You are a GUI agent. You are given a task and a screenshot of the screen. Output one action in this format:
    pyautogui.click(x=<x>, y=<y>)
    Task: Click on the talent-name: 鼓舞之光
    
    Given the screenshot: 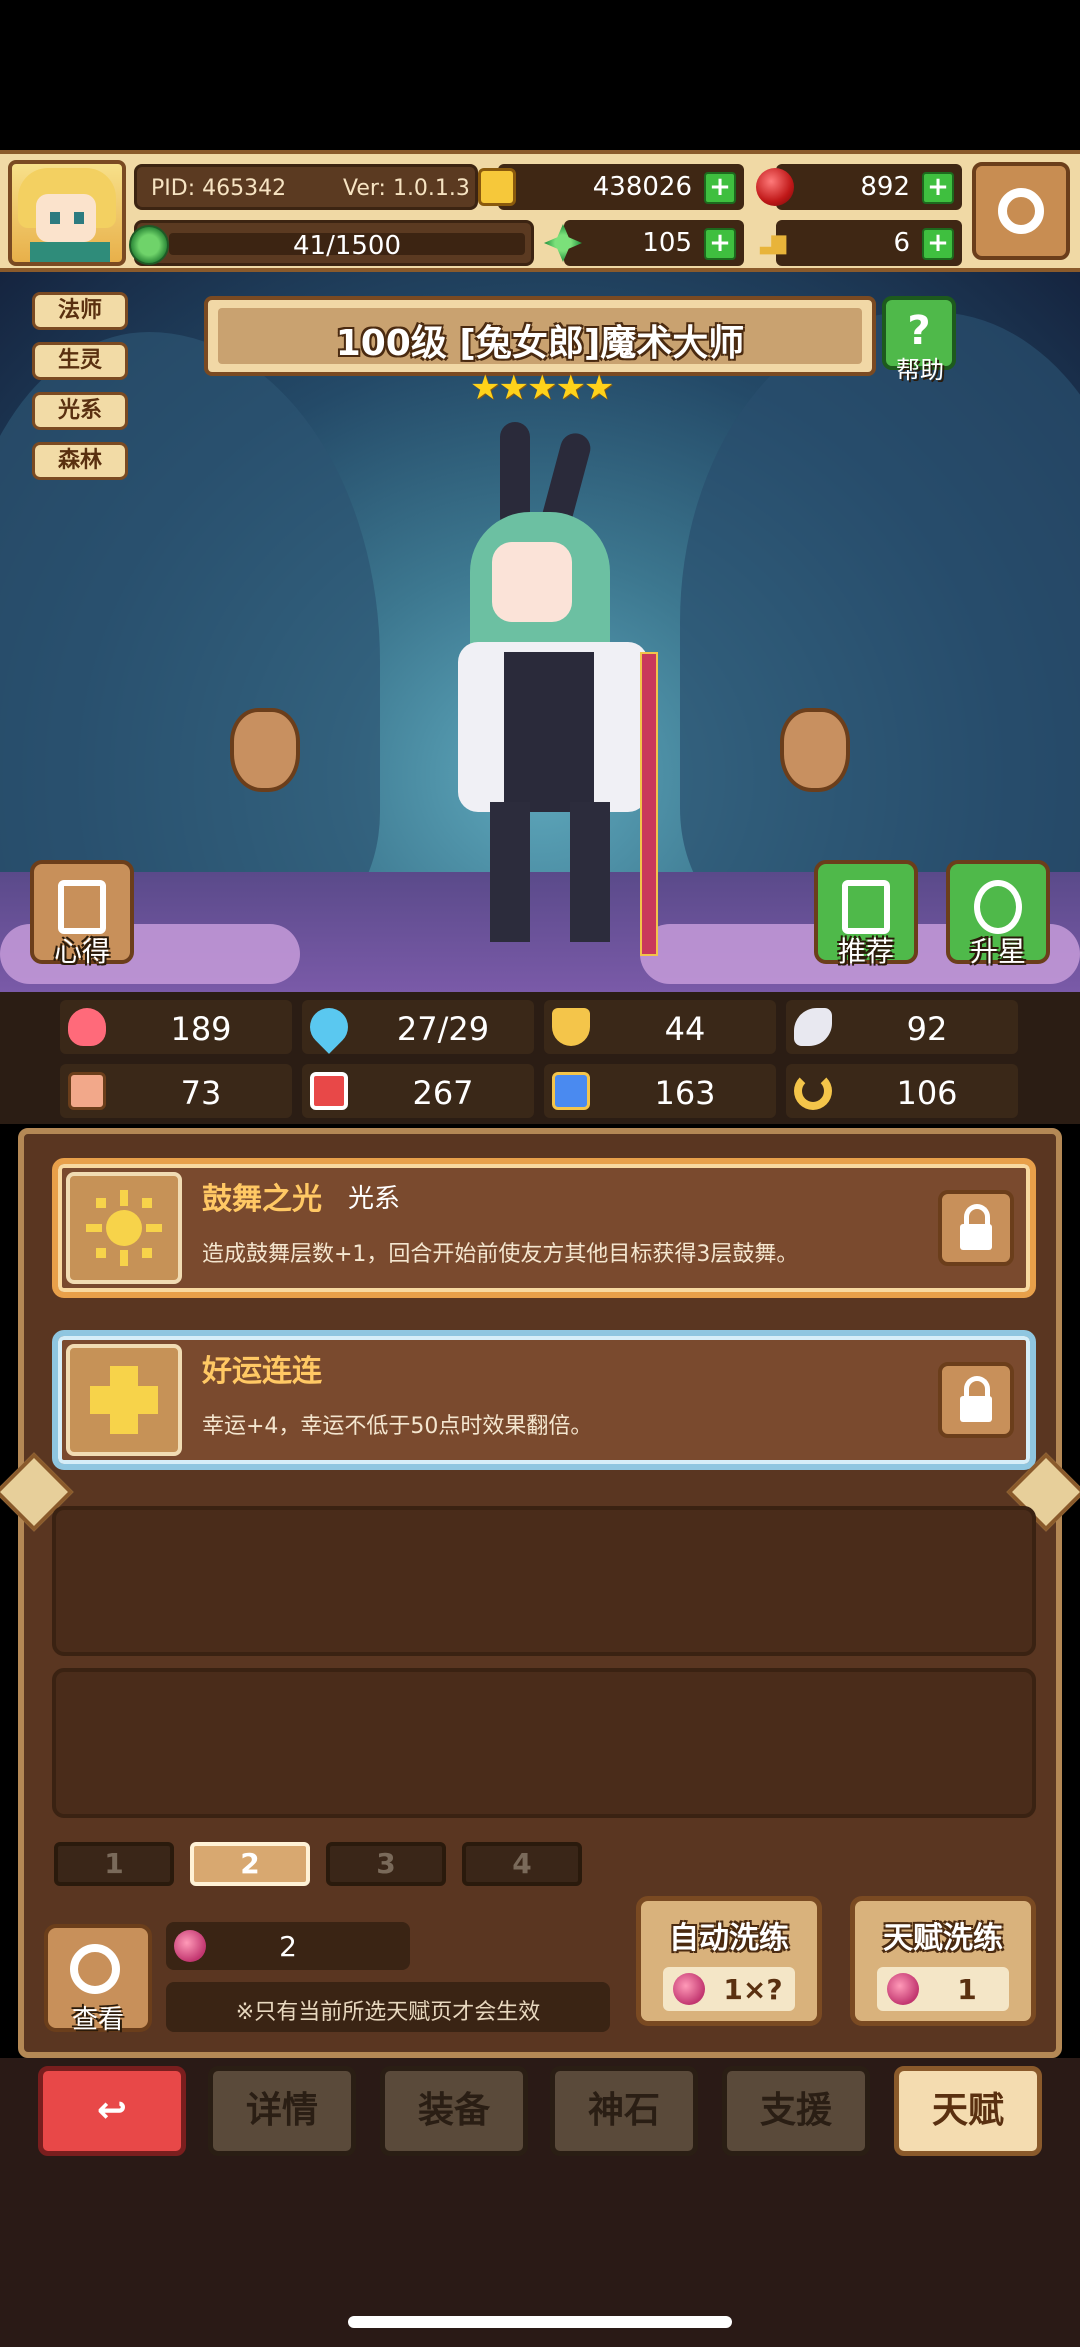 What is the action you would take?
    pyautogui.click(x=262, y=1199)
    